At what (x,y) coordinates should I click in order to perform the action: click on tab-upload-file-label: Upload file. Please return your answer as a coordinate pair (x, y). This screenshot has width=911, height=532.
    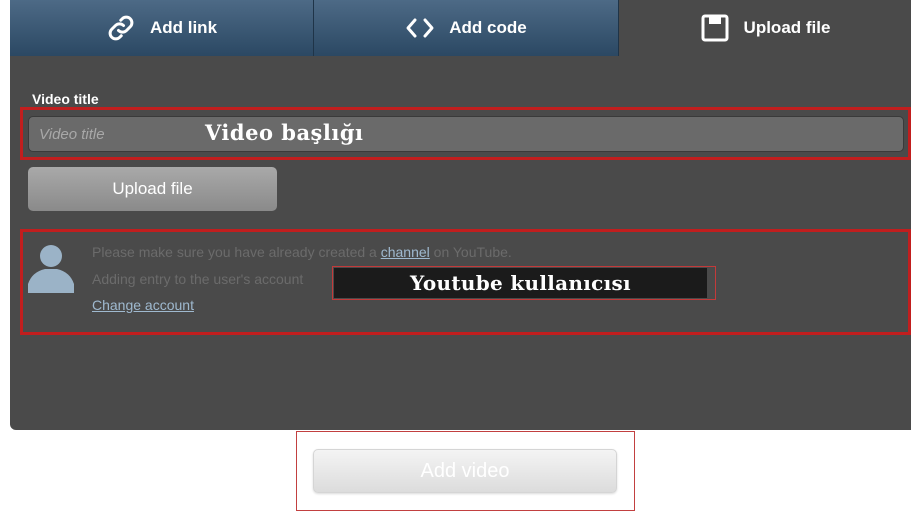
    Looking at the image, I should click on (787, 27).